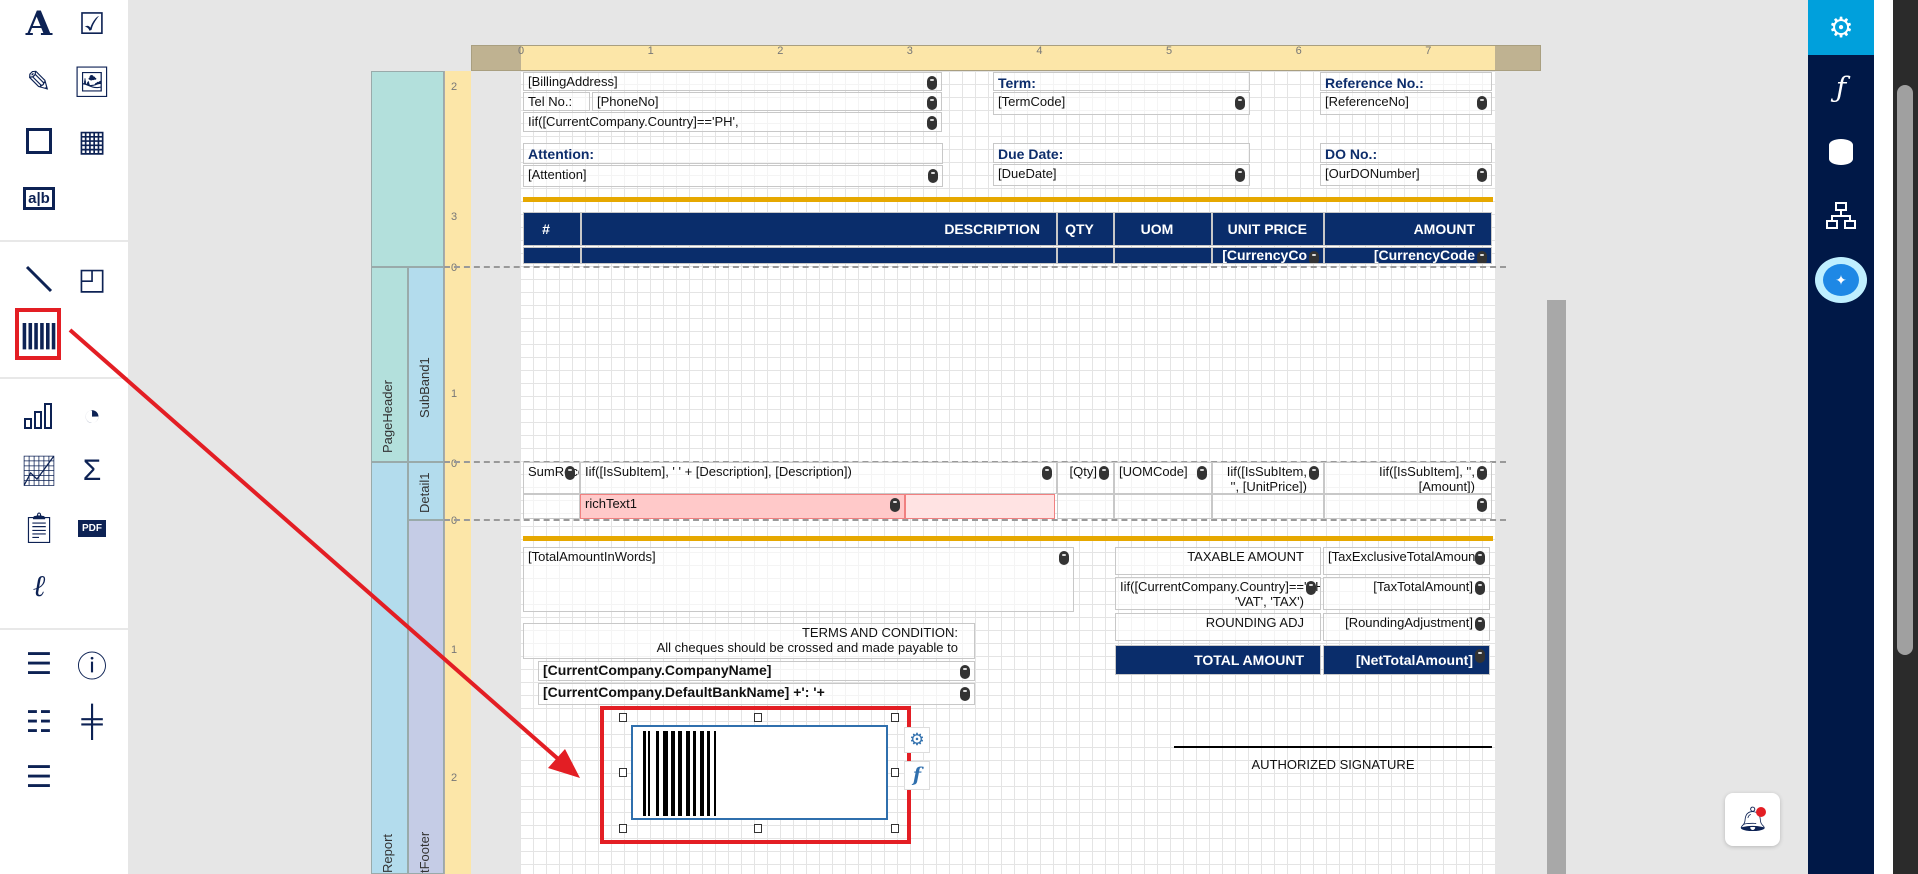 The height and width of the screenshot is (874, 1918). Describe the element at coordinates (426, 697) in the screenshot. I see `band-report-footer: tFooter` at that location.